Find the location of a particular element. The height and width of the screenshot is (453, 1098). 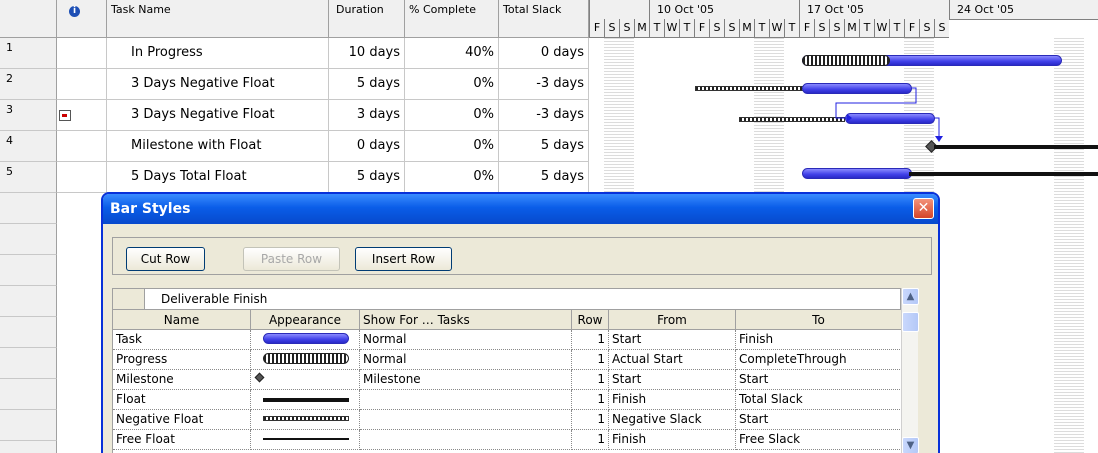

scroll-up-icon: ▲ is located at coordinates (910, 296).